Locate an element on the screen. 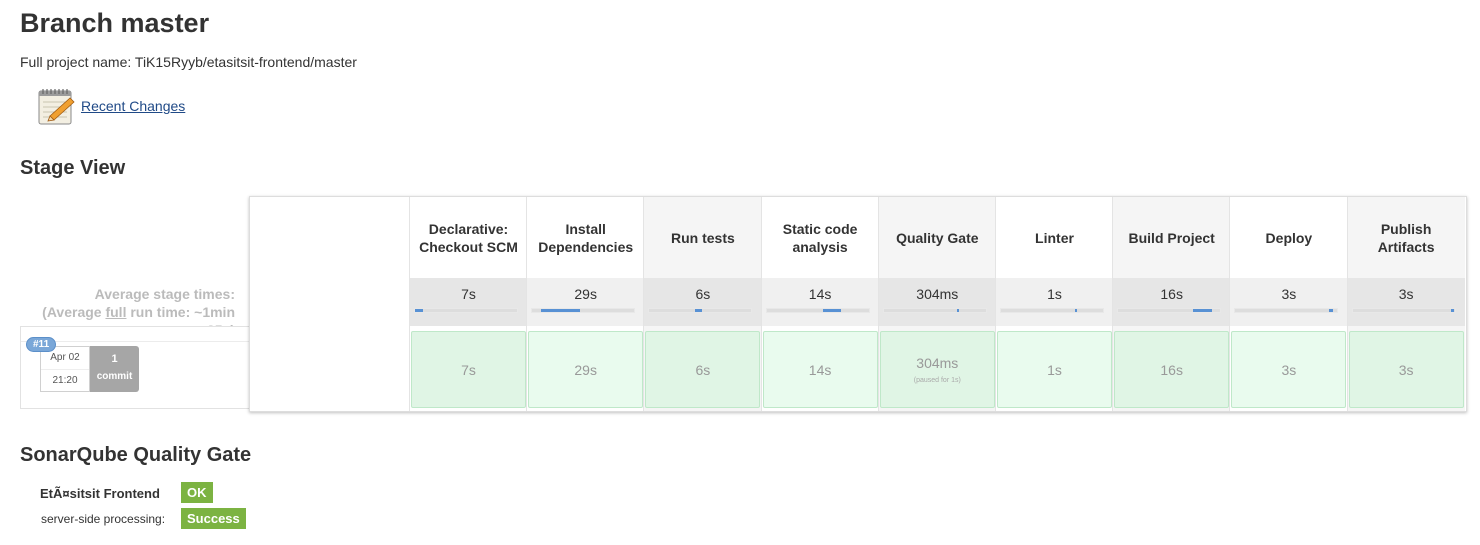  stage-result-time: 14s is located at coordinates (820, 369).